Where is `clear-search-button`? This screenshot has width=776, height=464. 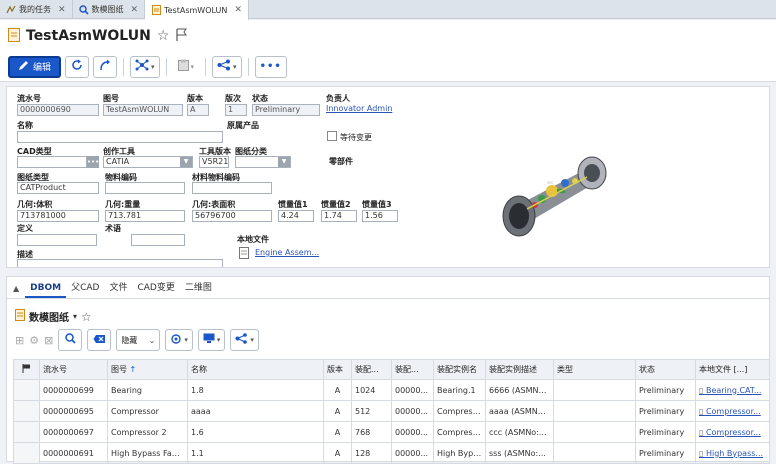 clear-search-button is located at coordinates (99, 340).